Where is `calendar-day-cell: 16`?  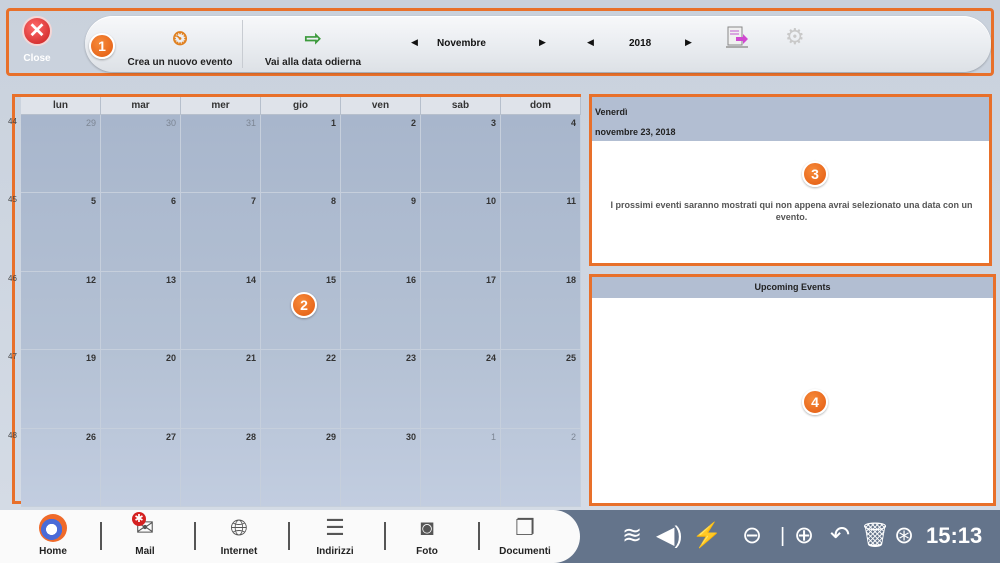 calendar-day-cell: 16 is located at coordinates (381, 311).